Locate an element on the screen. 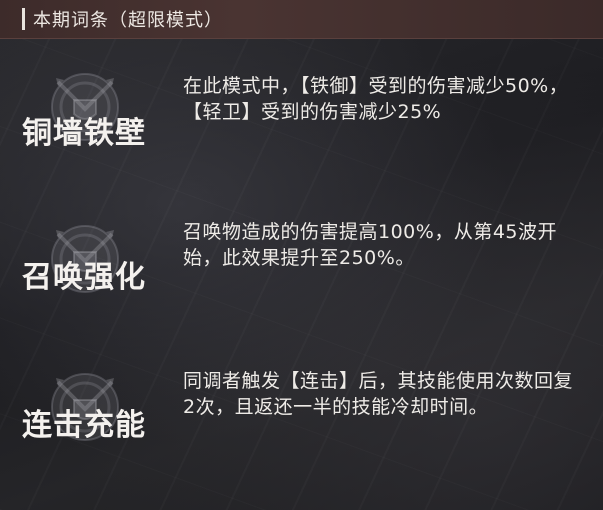 The width and height of the screenshot is (603, 510). modifier-name: 连击充能 is located at coordinates (84, 425).